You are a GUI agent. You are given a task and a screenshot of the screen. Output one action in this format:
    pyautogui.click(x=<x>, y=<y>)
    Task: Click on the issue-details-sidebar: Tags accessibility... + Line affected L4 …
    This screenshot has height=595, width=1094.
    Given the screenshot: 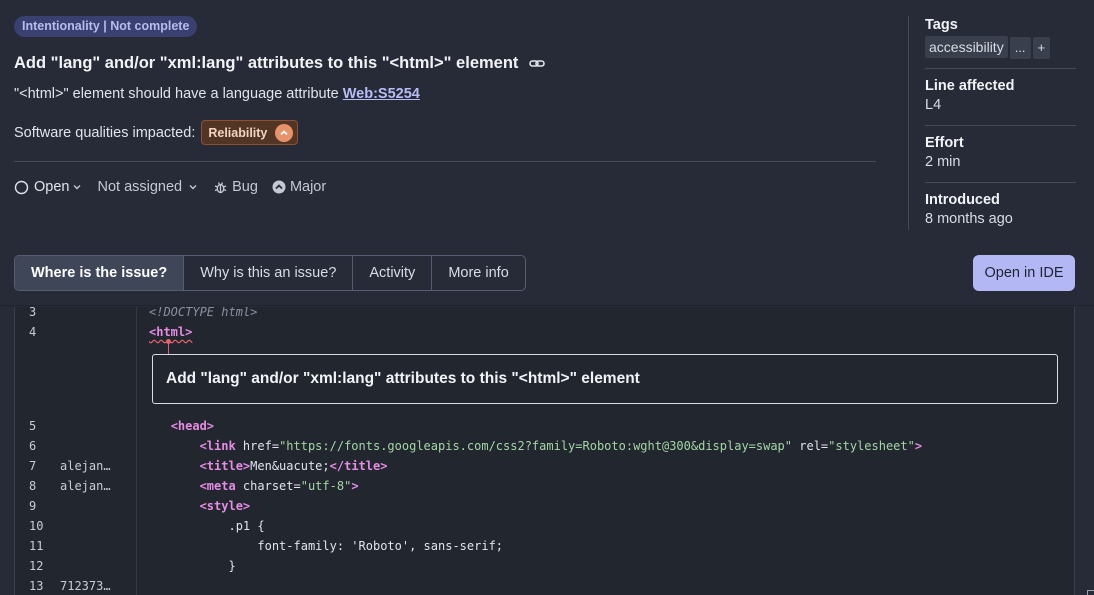 What is the action you would take?
    pyautogui.click(x=992, y=123)
    